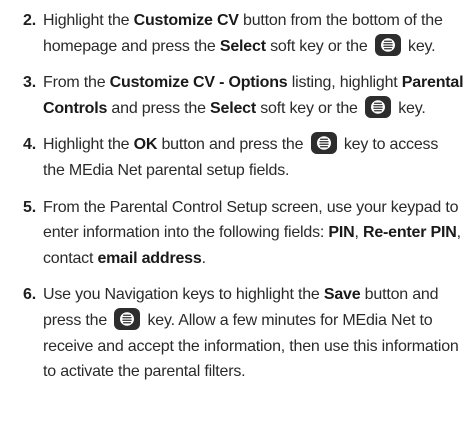 The height and width of the screenshot is (445, 474). Describe the element at coordinates (159, 108) in the screenshot. I see `text-run: and press the` at that location.